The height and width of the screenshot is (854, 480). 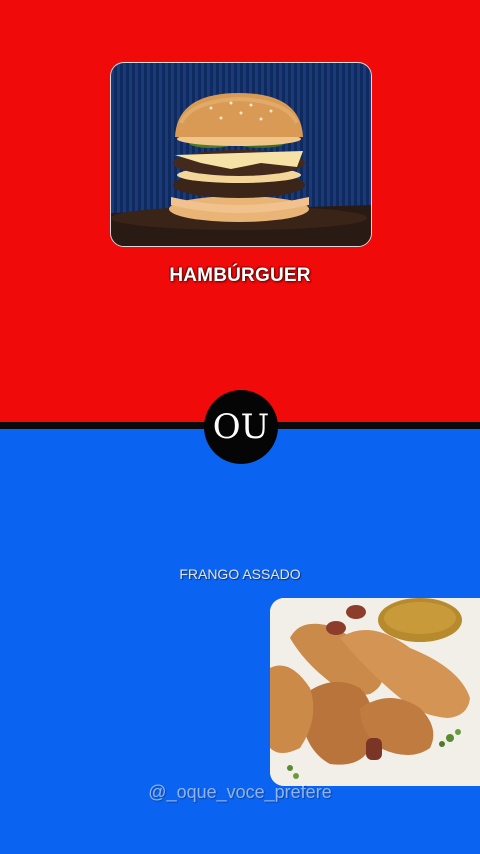 I want to click on roast-chicken-image, so click(x=375, y=692).